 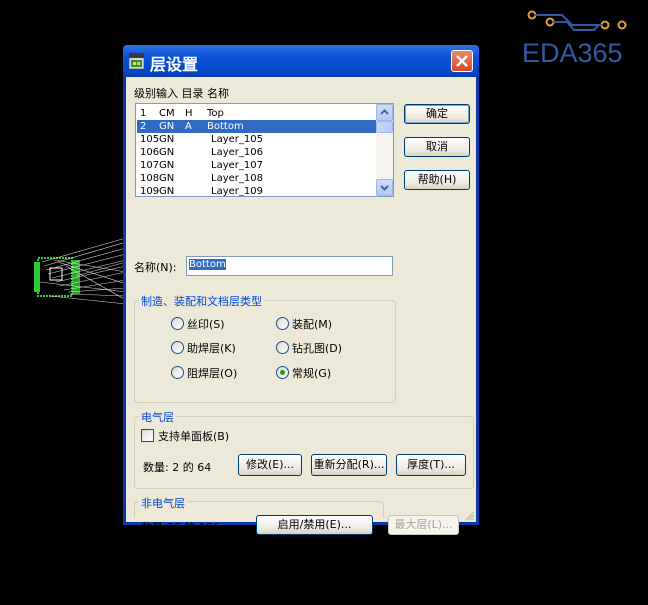 I want to click on row-name: Layer_106, so click(x=237, y=152).